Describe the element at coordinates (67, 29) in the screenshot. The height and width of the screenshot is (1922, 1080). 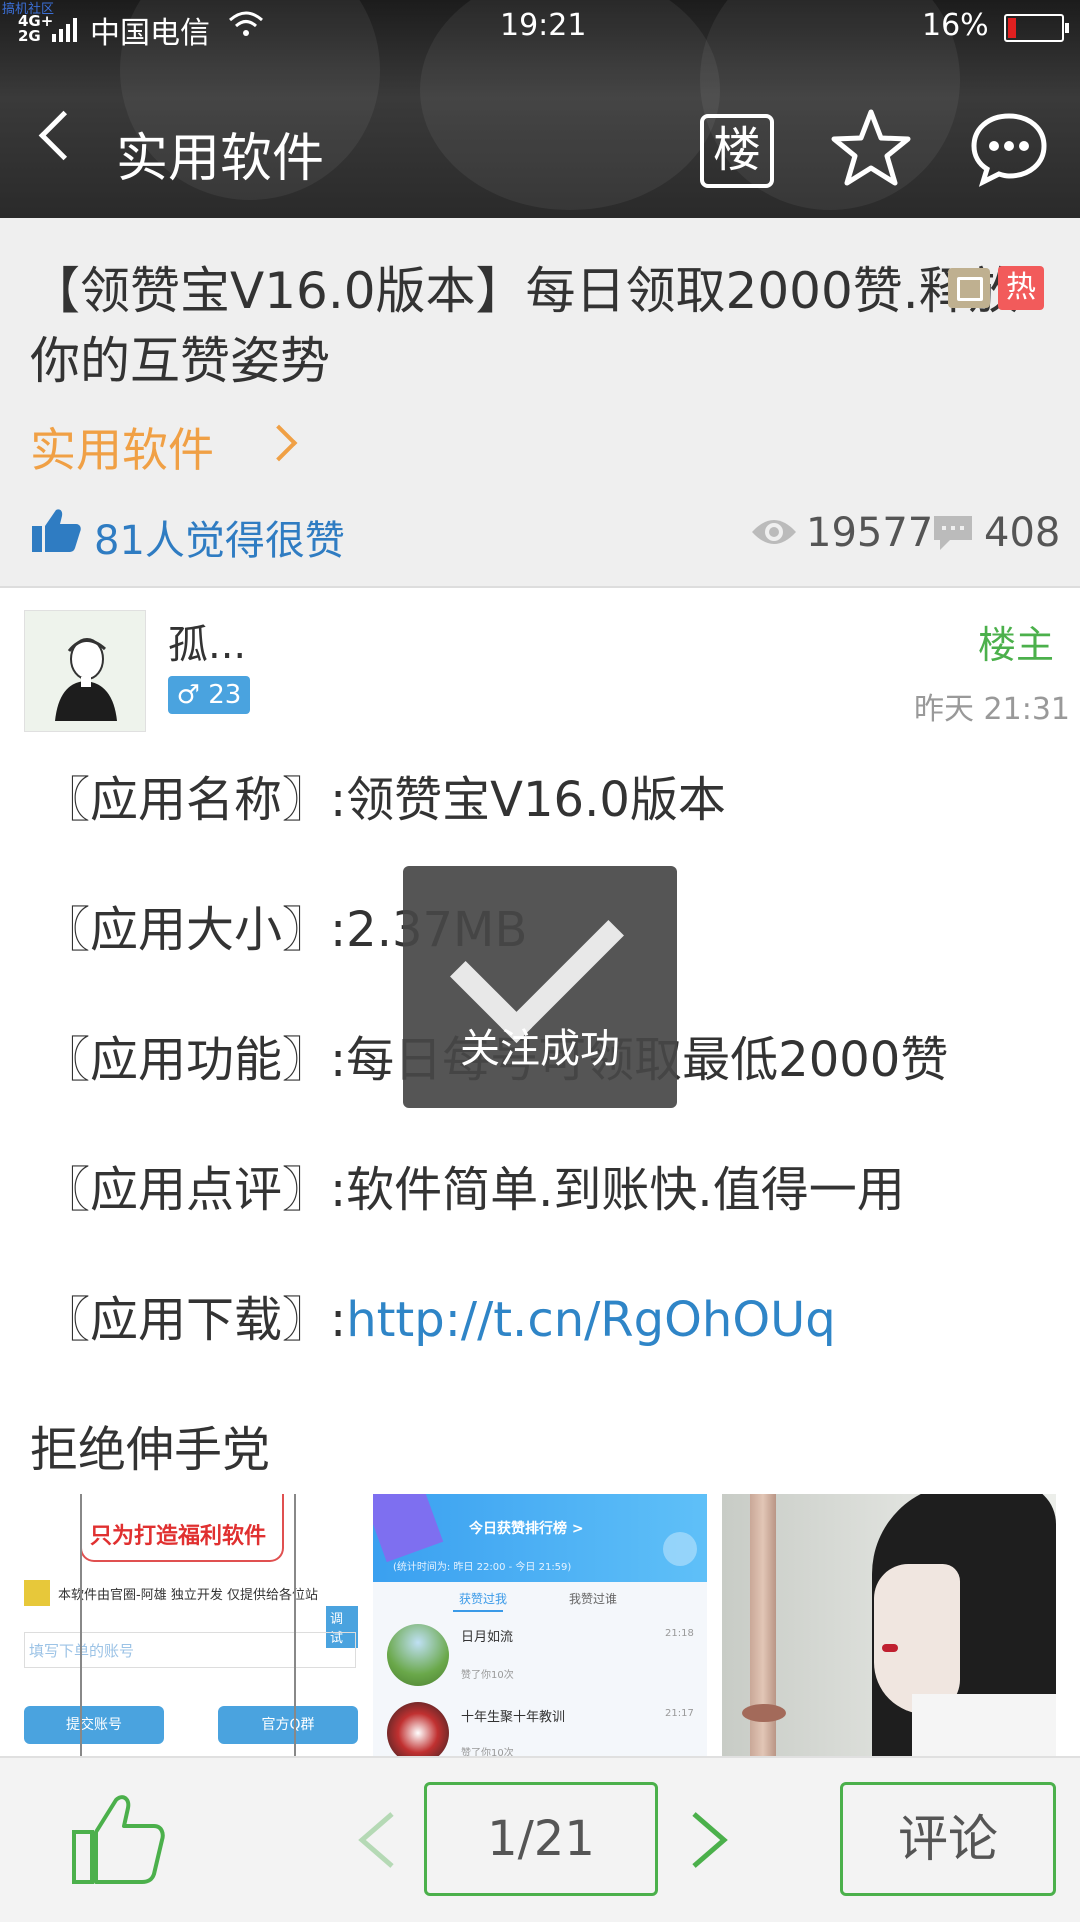
I see `signal-icon` at that location.